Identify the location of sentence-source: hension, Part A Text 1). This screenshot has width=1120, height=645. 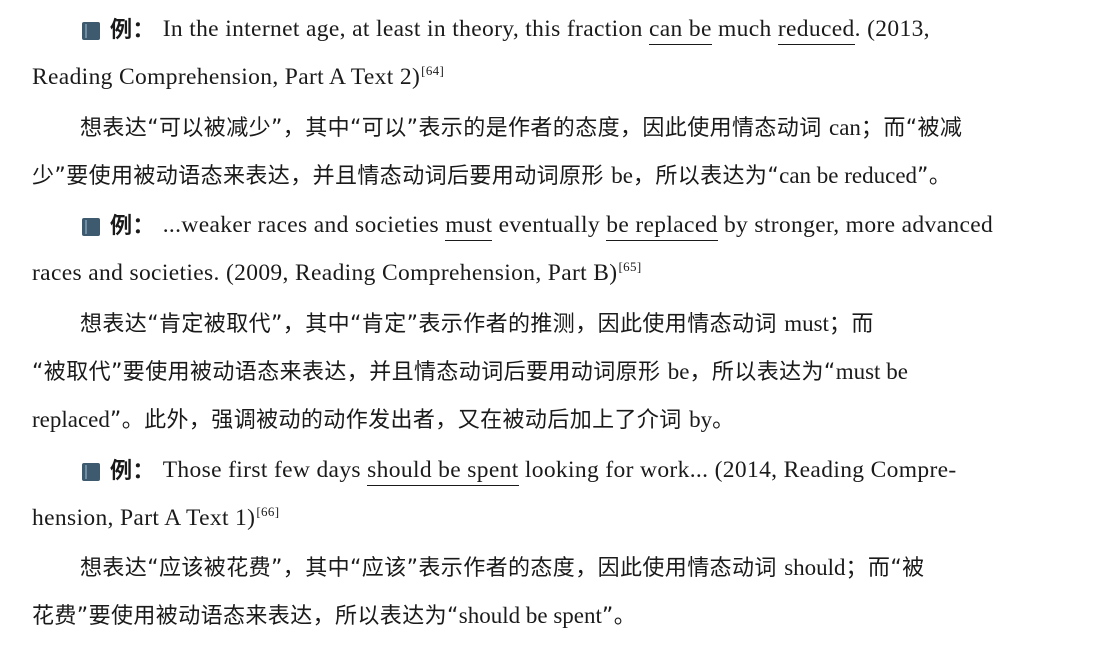
(144, 518).